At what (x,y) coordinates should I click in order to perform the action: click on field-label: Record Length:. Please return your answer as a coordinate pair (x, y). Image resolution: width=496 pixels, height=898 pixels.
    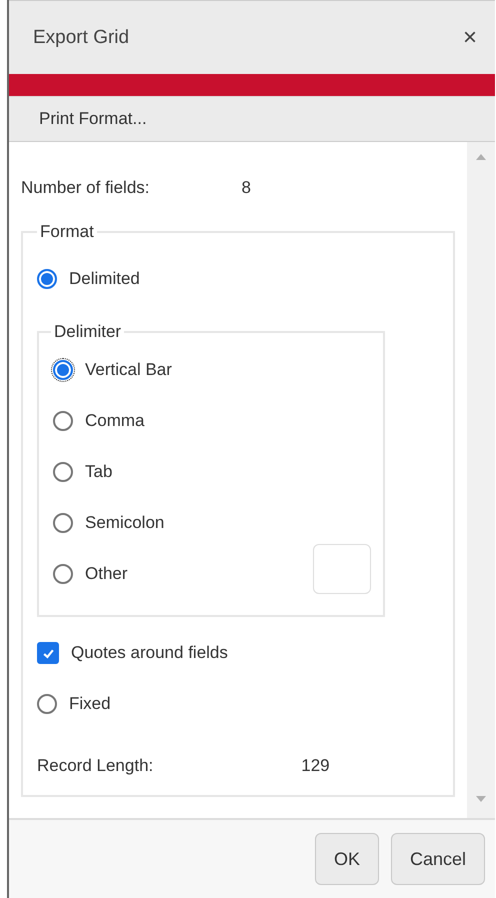
    Looking at the image, I should click on (95, 766).